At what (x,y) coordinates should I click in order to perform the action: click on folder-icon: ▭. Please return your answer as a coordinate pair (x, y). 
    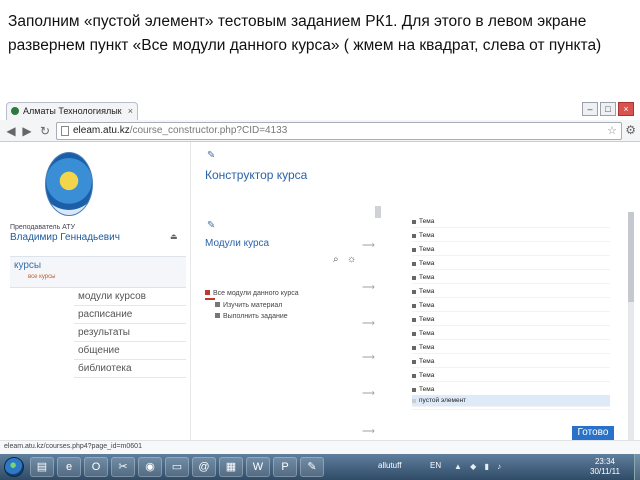
    Looking at the image, I should click on (177, 467).